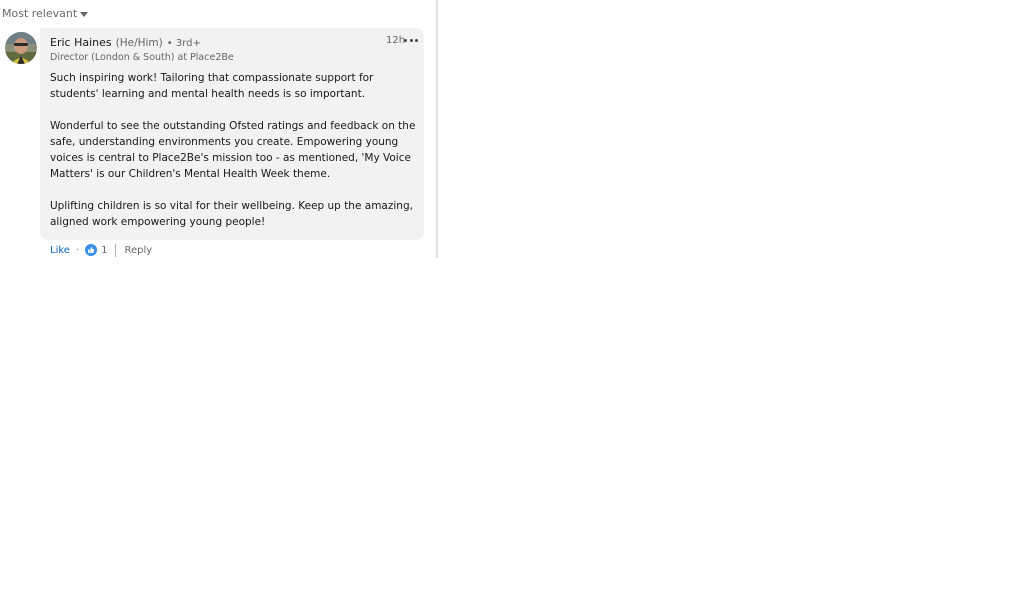 This screenshot has width=1019, height=594. What do you see at coordinates (396, 40) in the screenshot?
I see `comment-timestamp: 12h` at bounding box center [396, 40].